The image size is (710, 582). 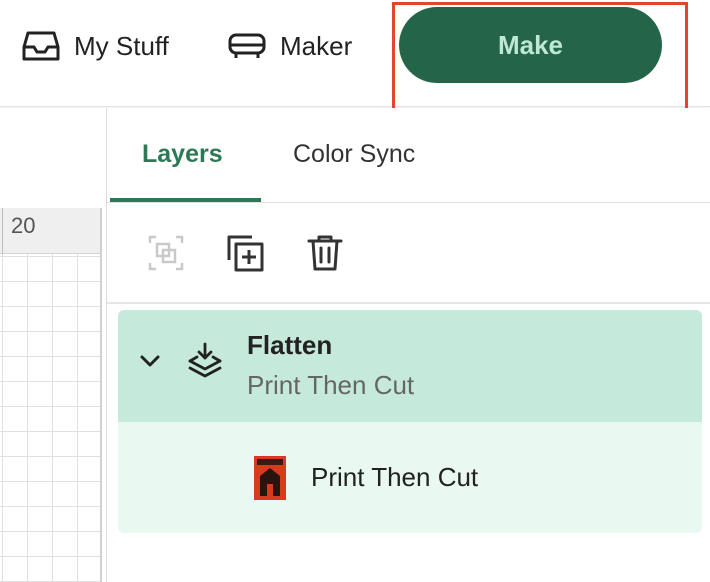 I want to click on duplicate-icon, so click(x=245, y=253).